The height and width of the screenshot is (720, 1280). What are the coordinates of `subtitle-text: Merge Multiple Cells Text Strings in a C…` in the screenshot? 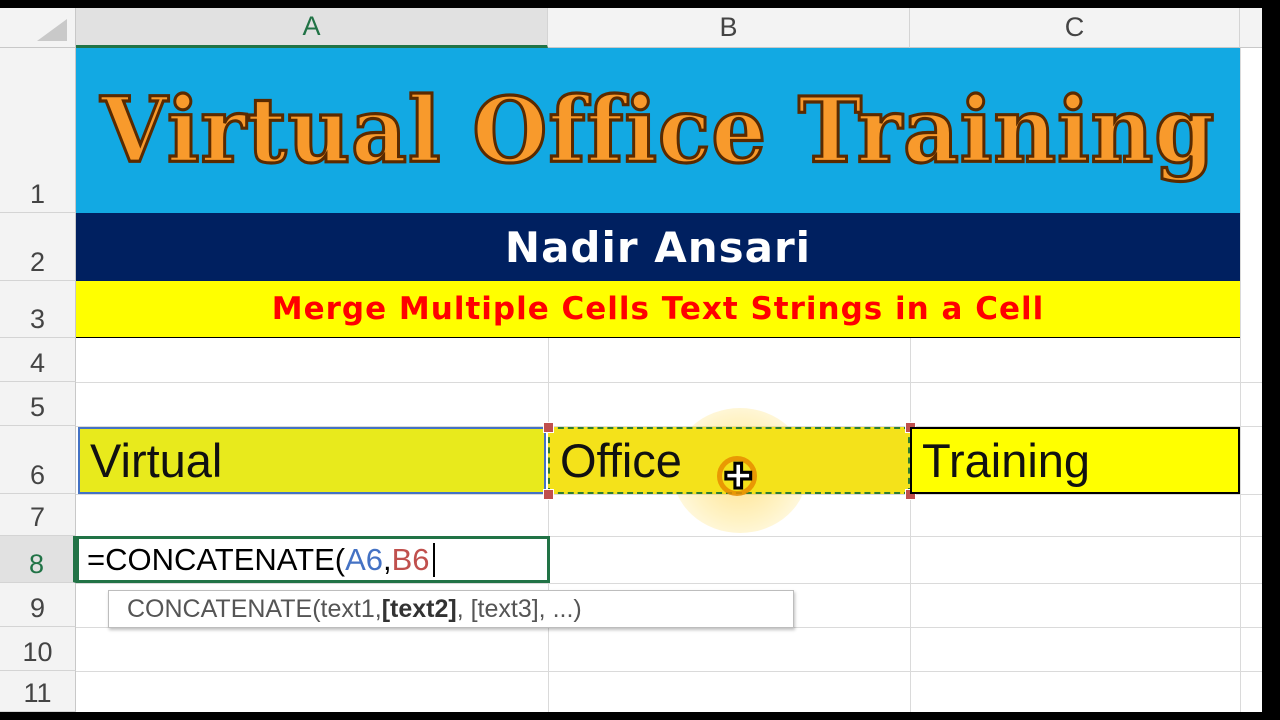 It's located at (658, 309).